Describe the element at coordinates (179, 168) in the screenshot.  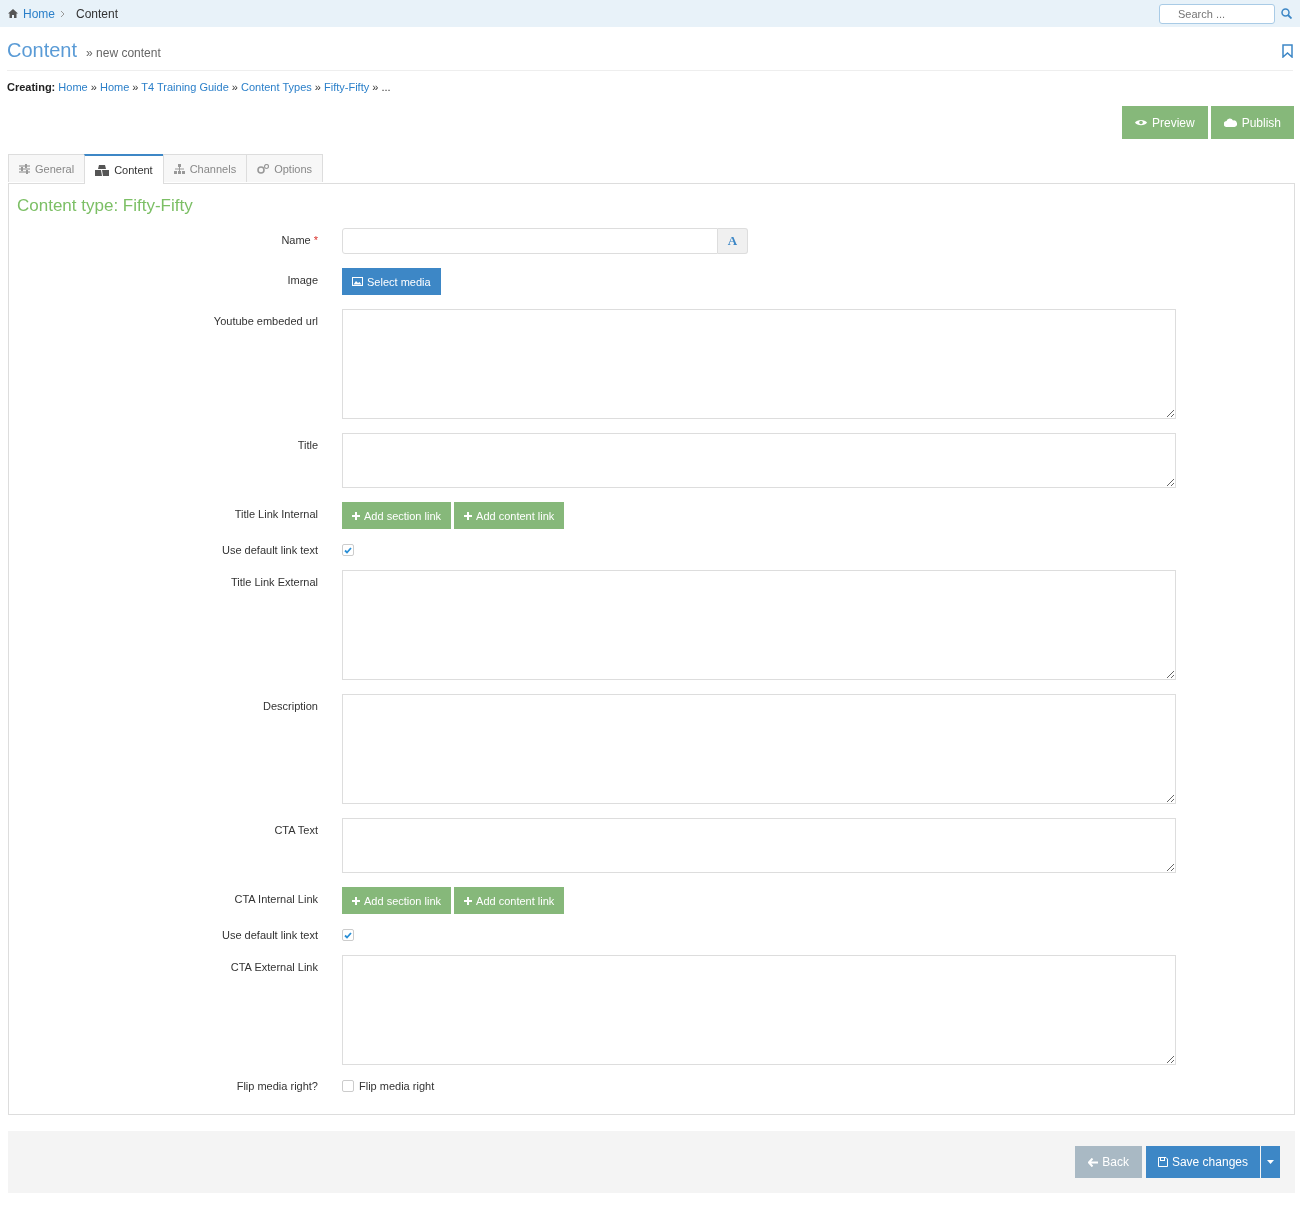
I see `sitemap-icon` at that location.